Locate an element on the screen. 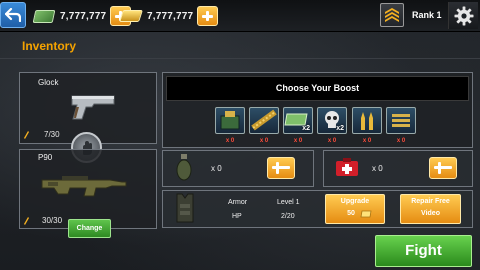 The height and width of the screenshot is (270, 480). upgrade-cost: 50 is located at coordinates (351, 213).